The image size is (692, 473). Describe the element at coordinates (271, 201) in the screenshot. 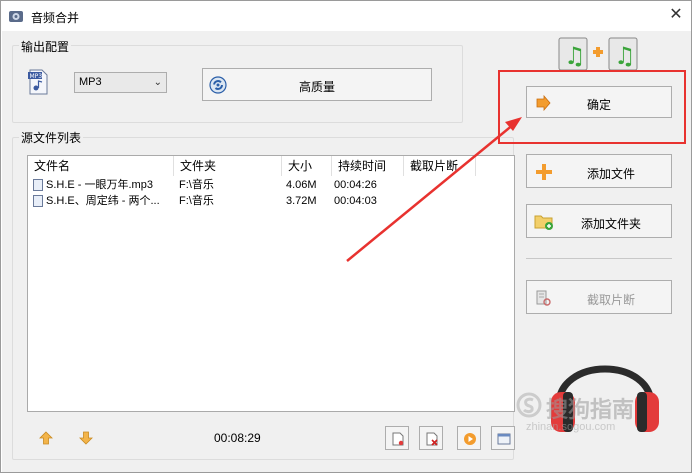

I see `table-row: S.H.E、周定纬 - 两个... F:\音乐 3.72M 00:04:03` at that location.